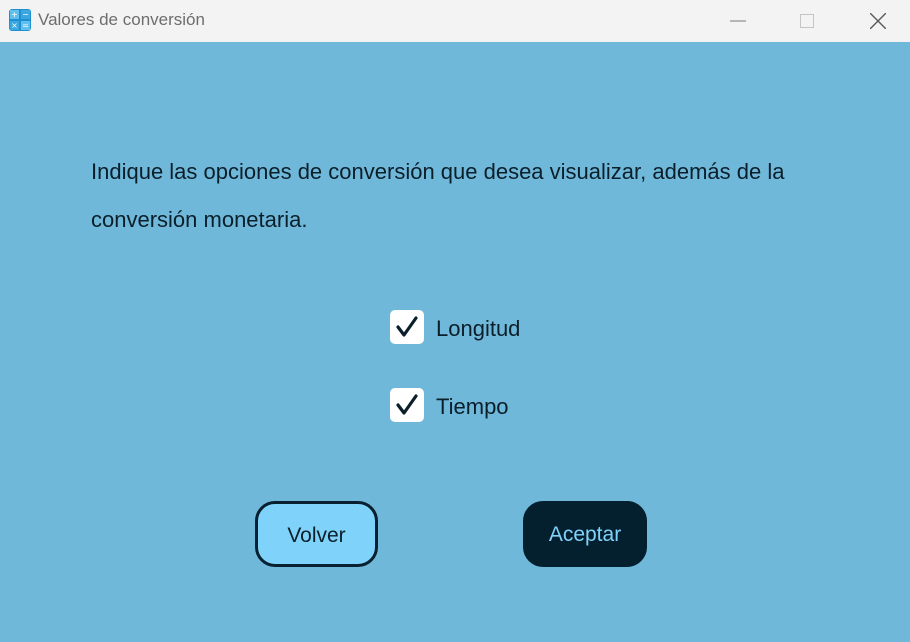 This screenshot has width=910, height=642. I want to click on minimize-icon, so click(738, 21).